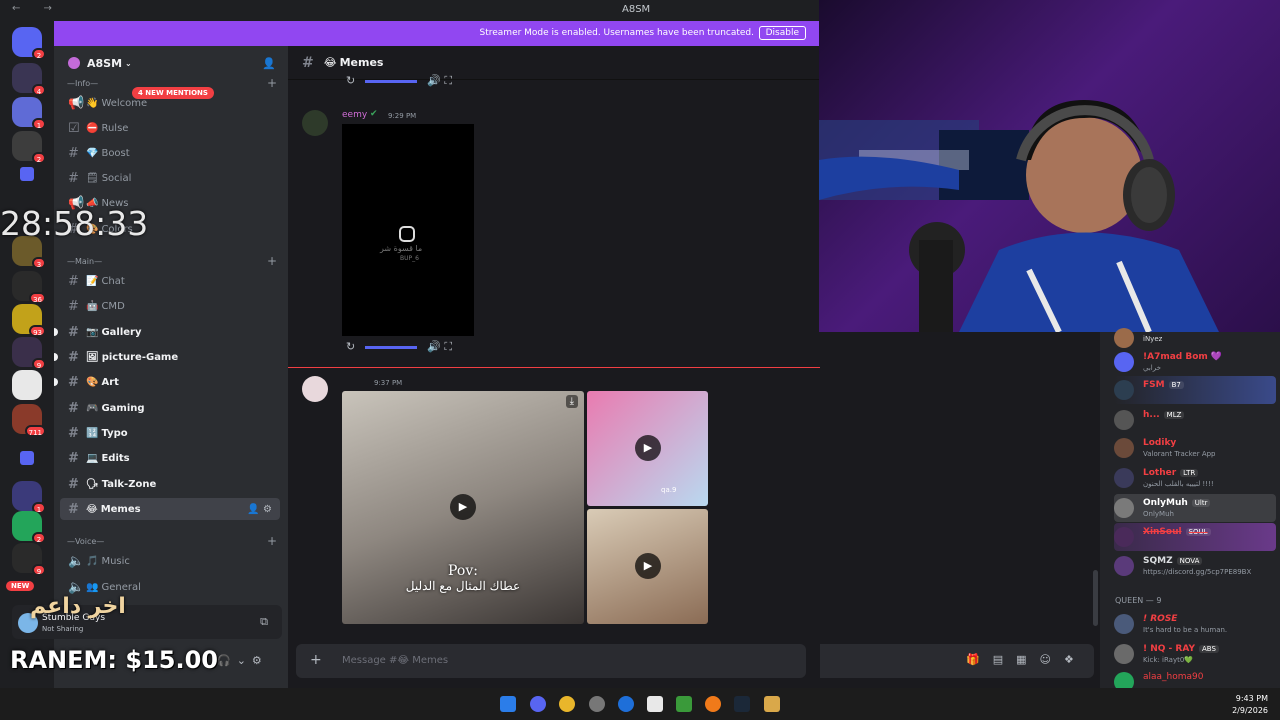  Describe the element at coordinates (374, 114) in the screenshot. I see `verified-icon: ✔` at that location.